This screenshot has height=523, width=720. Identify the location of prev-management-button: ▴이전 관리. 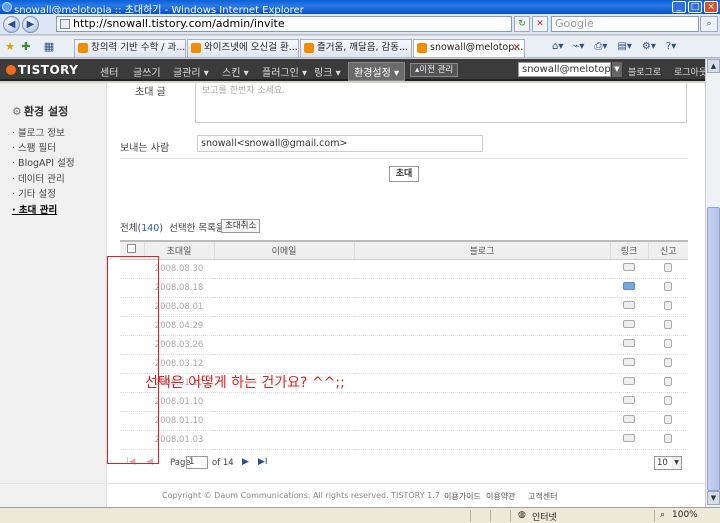
(434, 70).